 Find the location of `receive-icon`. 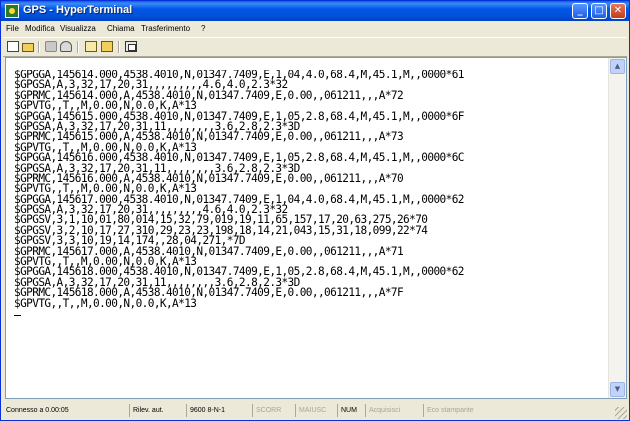

receive-icon is located at coordinates (107, 46).